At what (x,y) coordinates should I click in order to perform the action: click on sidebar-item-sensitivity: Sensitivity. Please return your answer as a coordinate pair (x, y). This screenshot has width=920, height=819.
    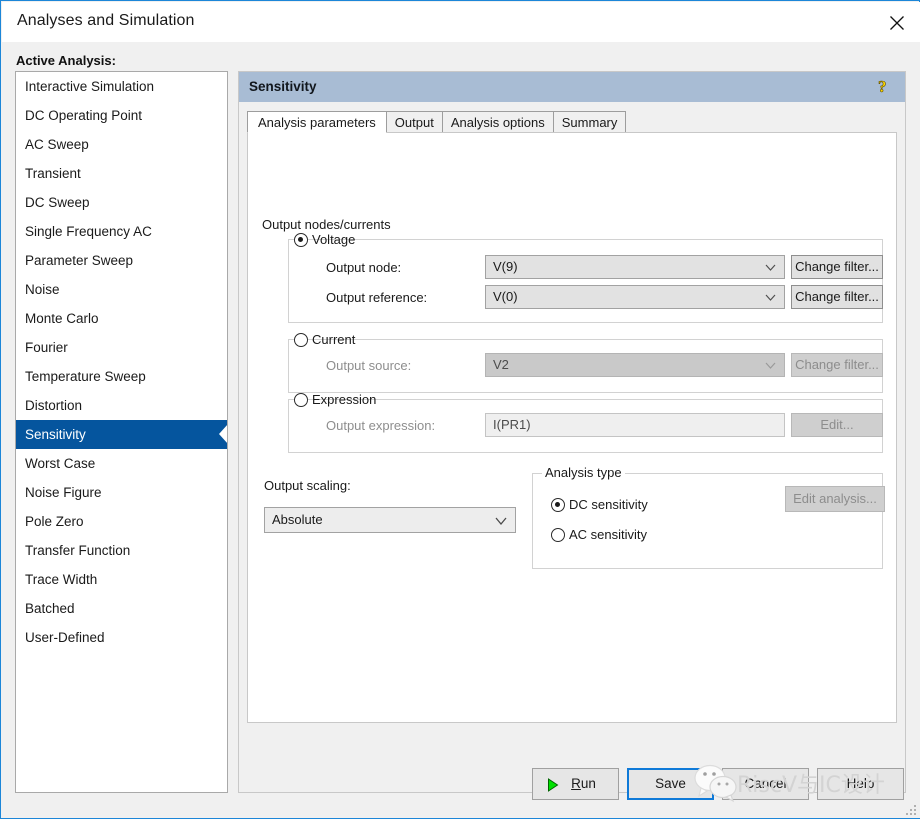
    Looking at the image, I should click on (121, 434).